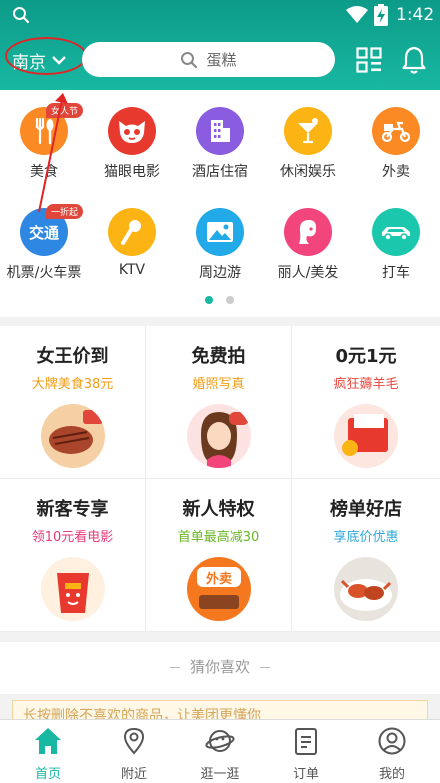  What do you see at coordinates (219, 555) in the screenshot?
I see `promo-newbie-privilege: 新人特权 首单最高减30 外卖` at bounding box center [219, 555].